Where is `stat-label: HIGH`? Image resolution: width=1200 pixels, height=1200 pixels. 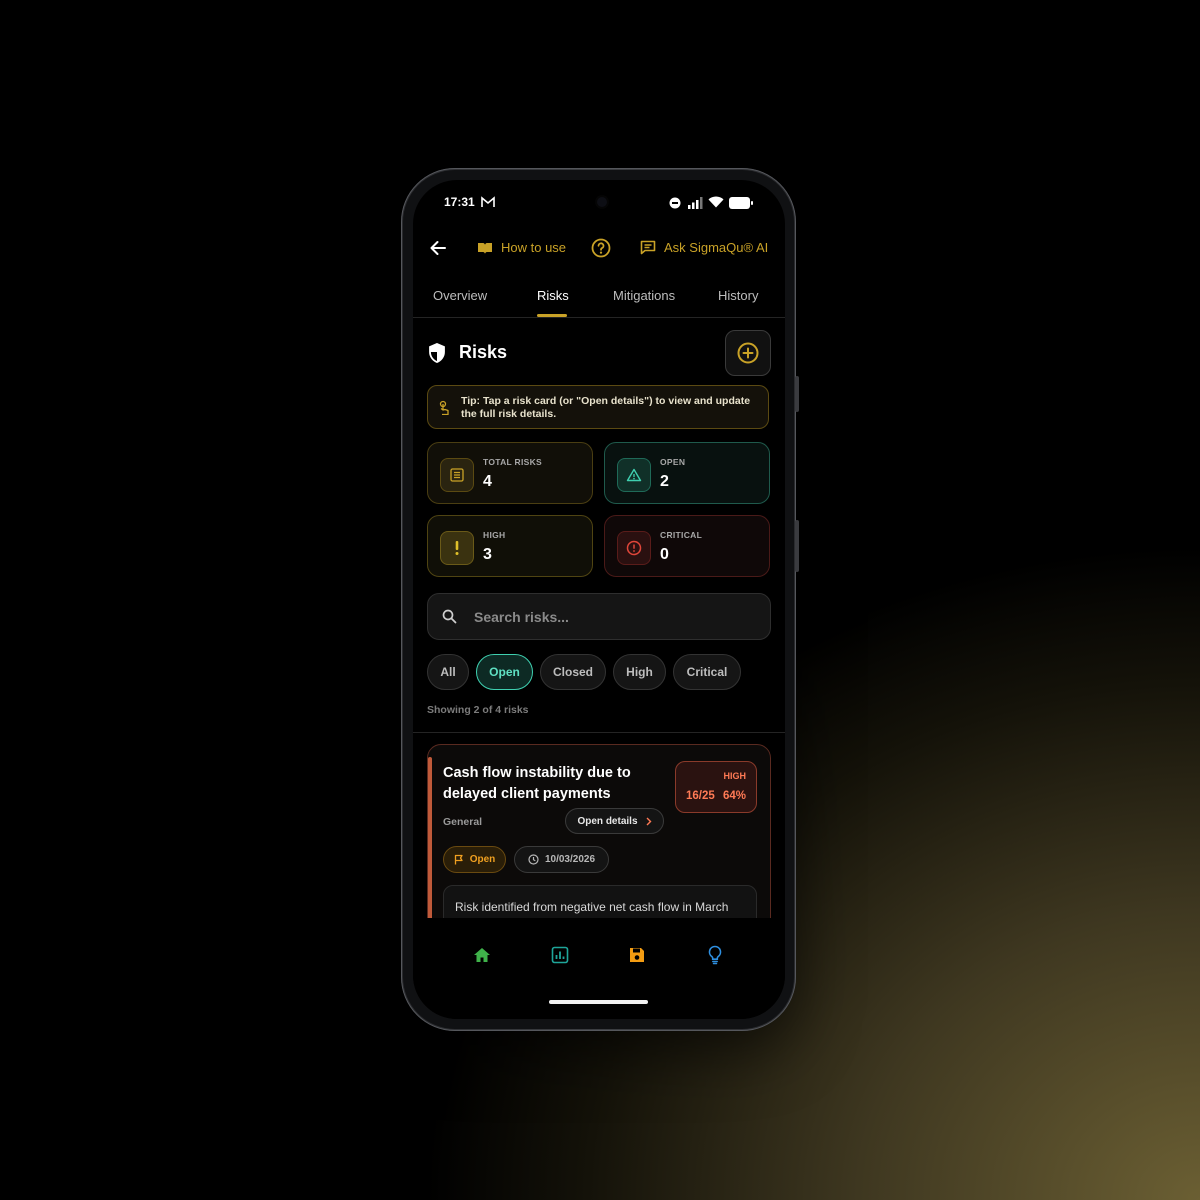
stat-label: HIGH is located at coordinates (494, 535).